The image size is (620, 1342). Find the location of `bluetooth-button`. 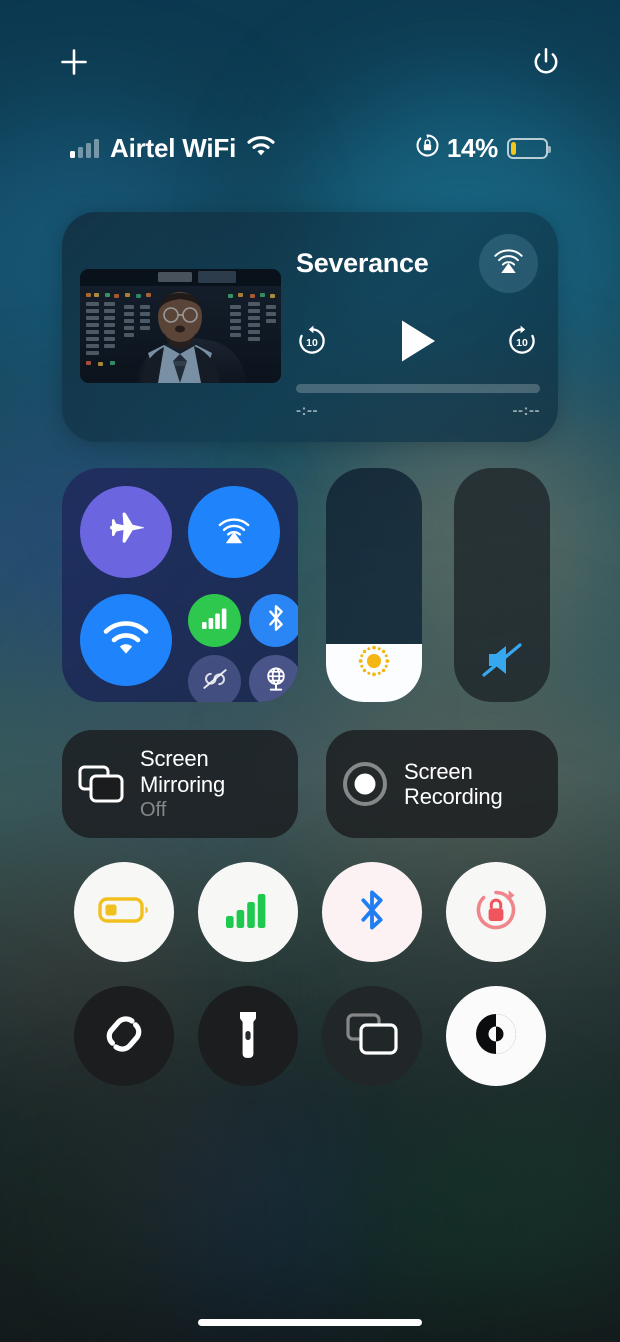

bluetooth-button is located at coordinates (273, 620).